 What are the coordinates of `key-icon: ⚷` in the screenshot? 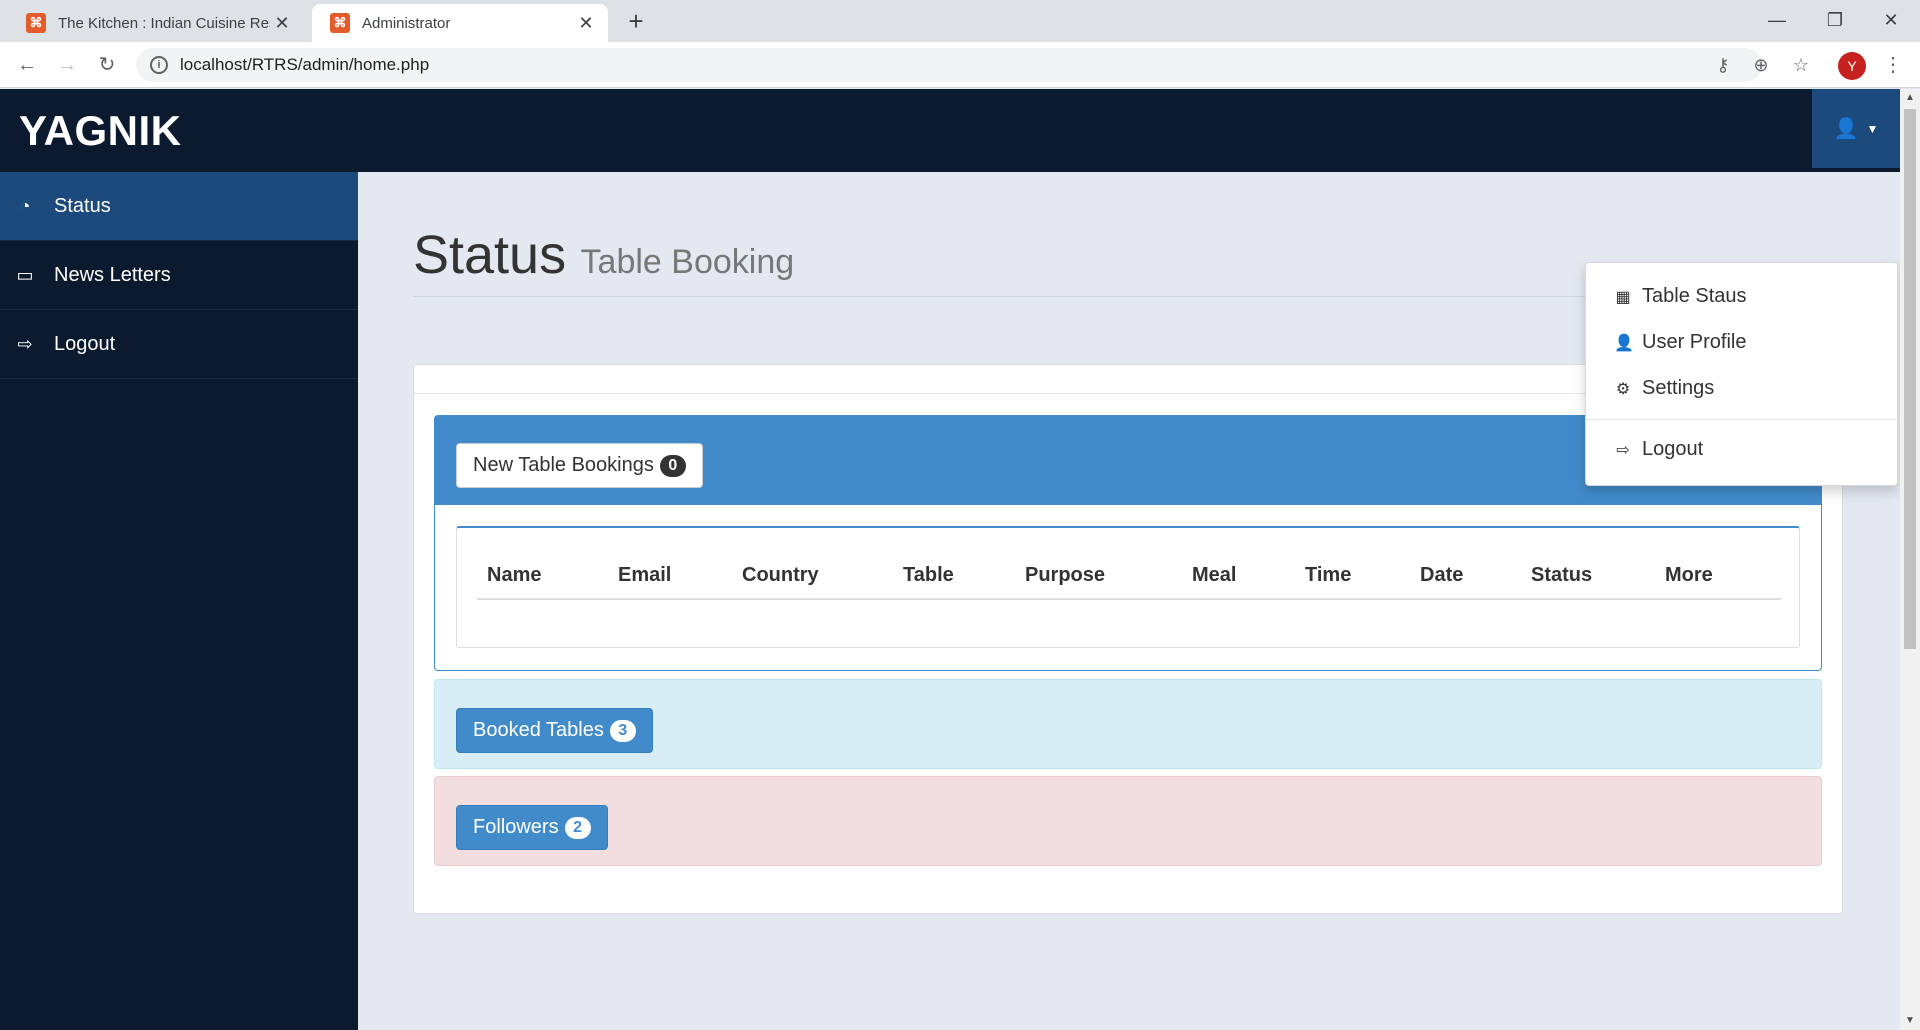 It's located at (1723, 65).